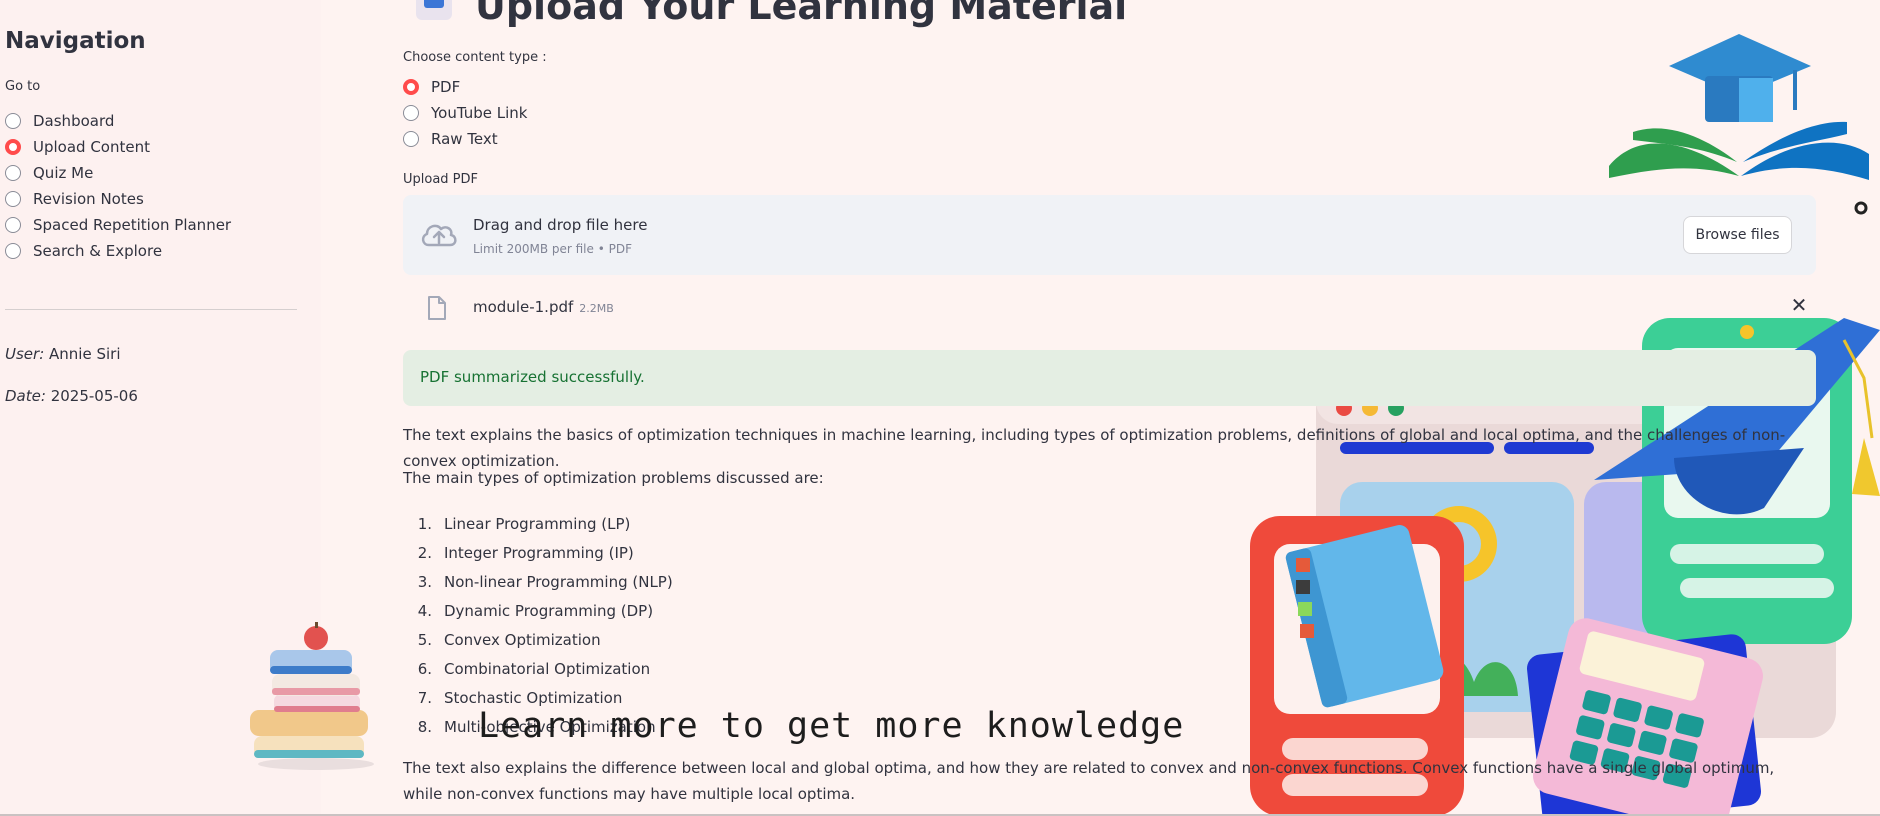 The width and height of the screenshot is (1880, 816). I want to click on list-item: 5. Convex Optimization, so click(509, 639).